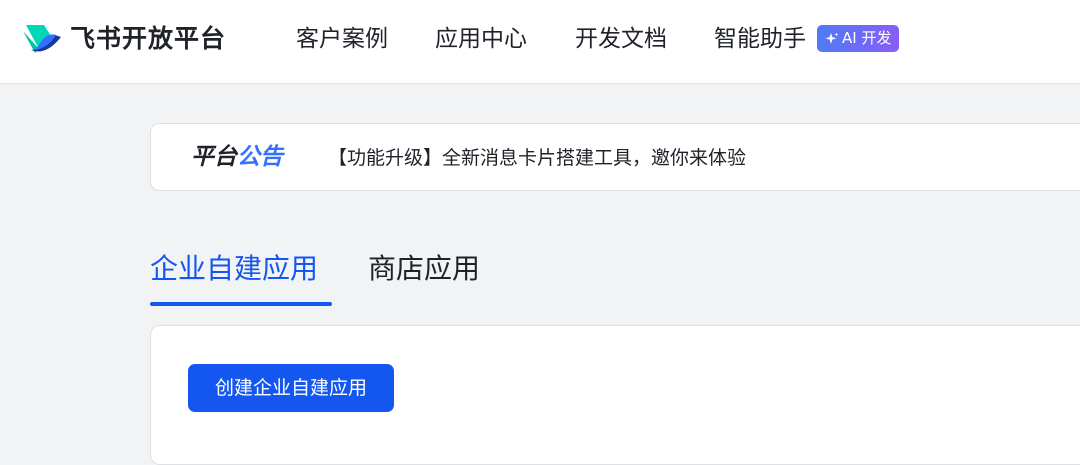  I want to click on sparkle-icon, so click(832, 38).